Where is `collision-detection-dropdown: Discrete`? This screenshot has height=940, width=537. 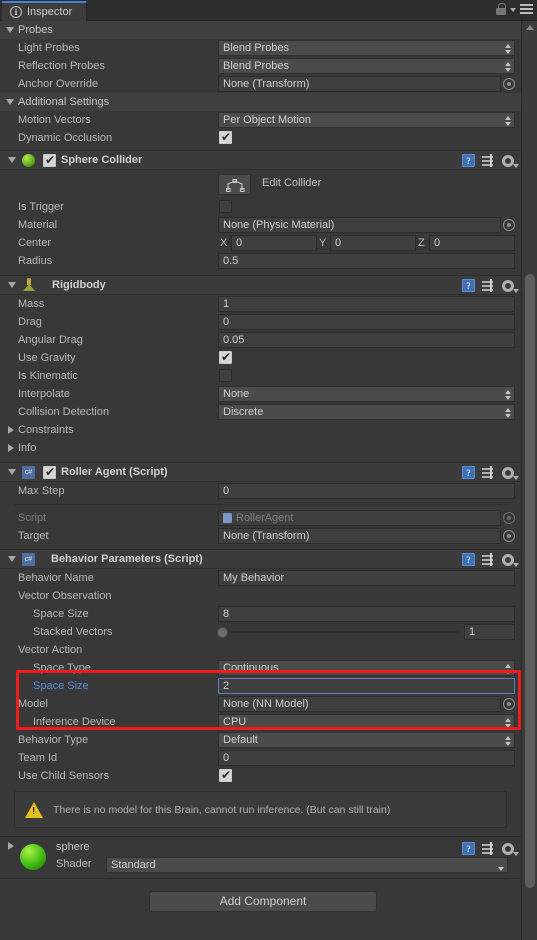
collision-detection-dropdown: Discrete is located at coordinates (366, 412).